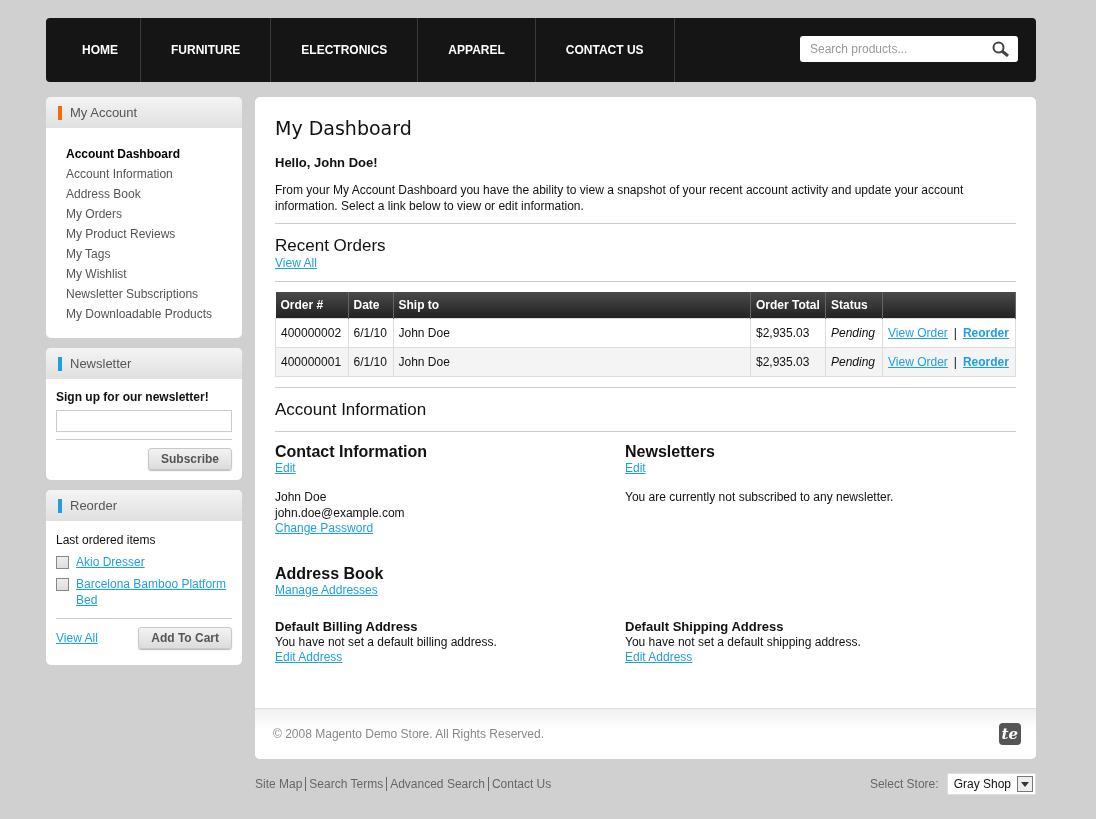  Describe the element at coordinates (743, 642) in the screenshot. I see `address-text: You have not set a default shipping address.` at that location.